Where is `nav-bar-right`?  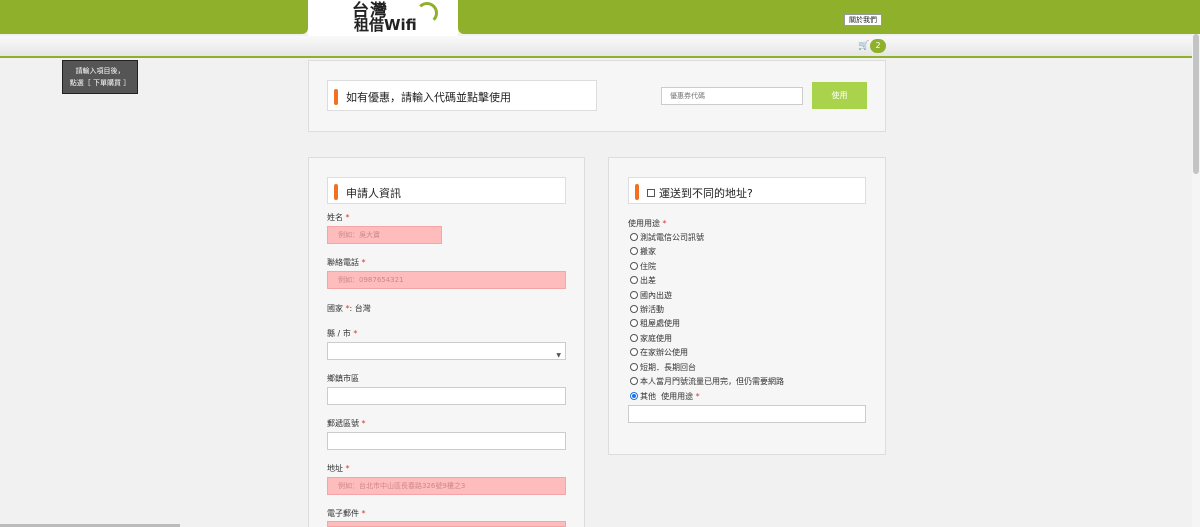
nav-bar-right is located at coordinates (829, 17).